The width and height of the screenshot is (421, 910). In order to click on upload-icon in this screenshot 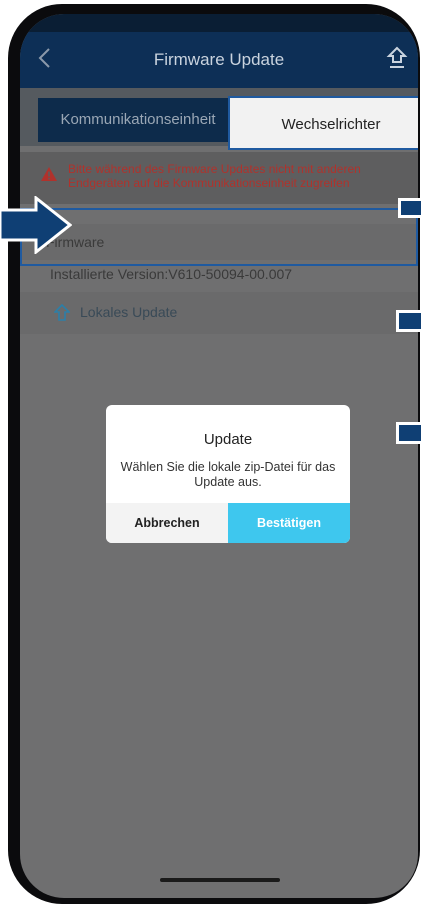, I will do `click(397, 58)`.